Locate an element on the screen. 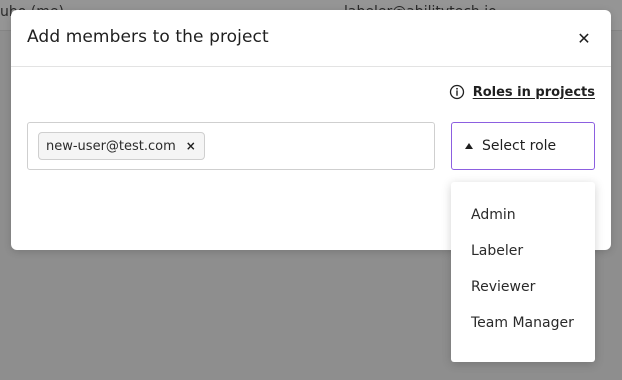 The width and height of the screenshot is (622, 380). info-icon is located at coordinates (457, 92).